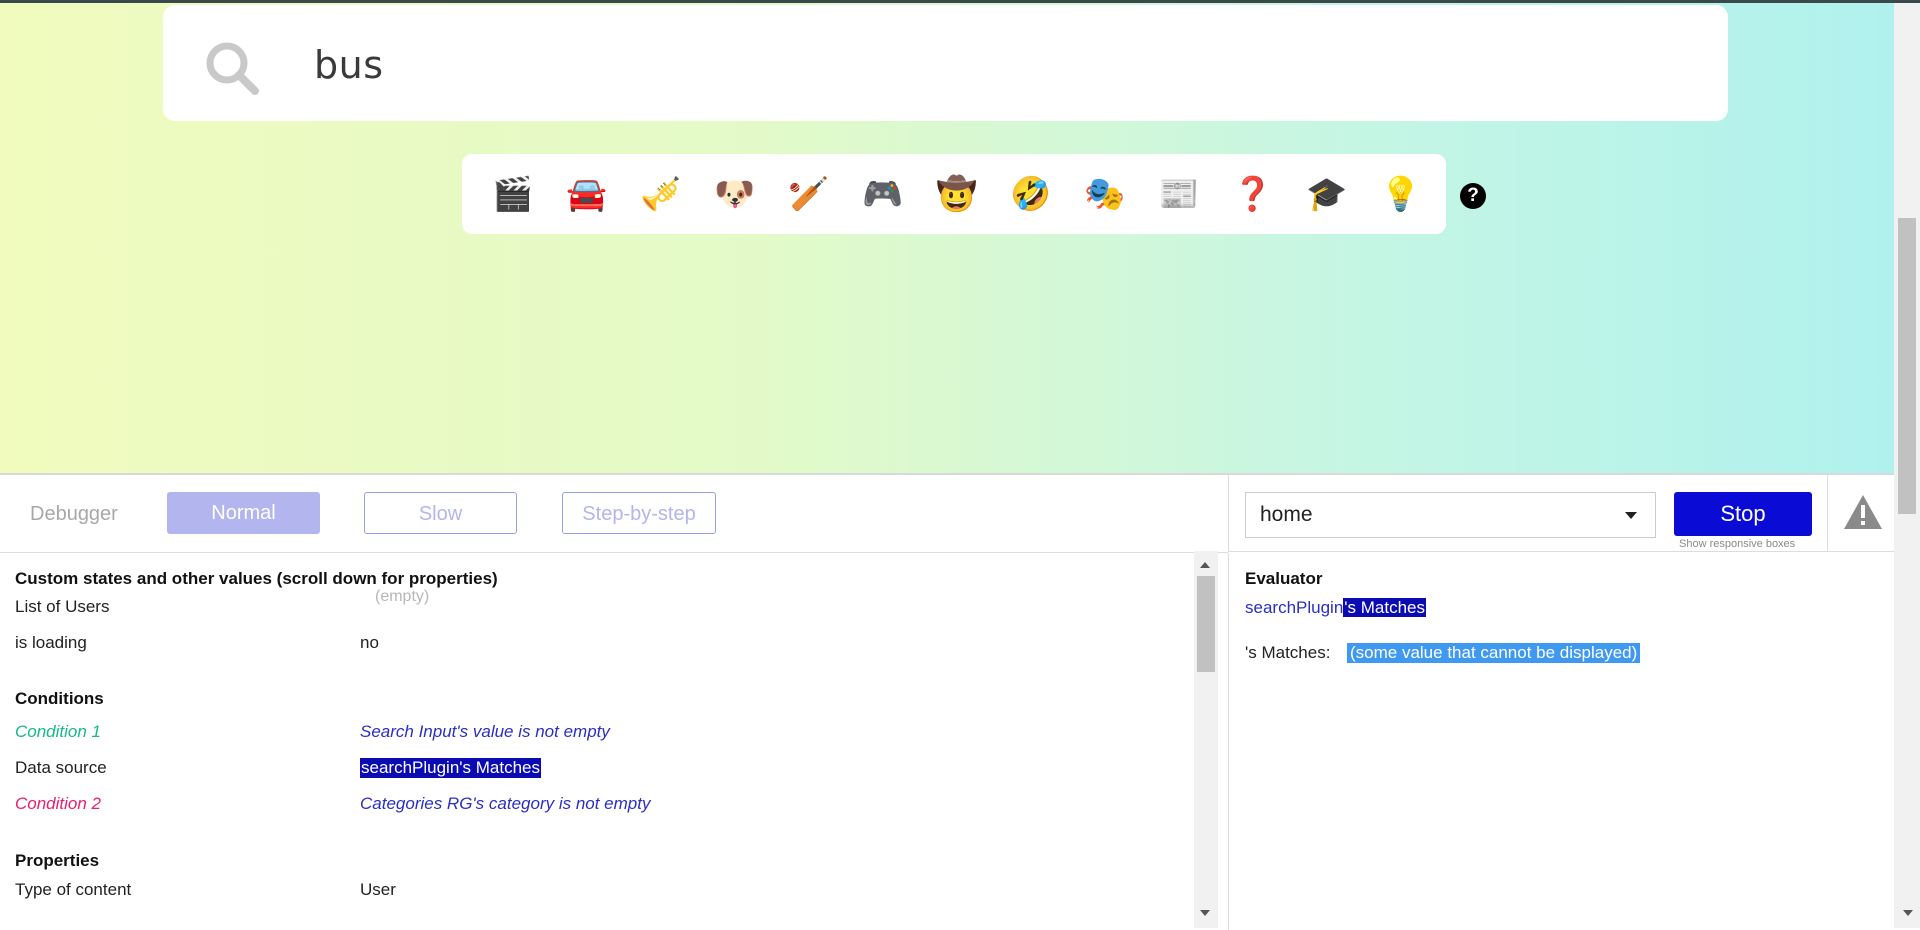 The width and height of the screenshot is (1920, 930). Describe the element at coordinates (1205, 565) in the screenshot. I see `inspector-scroll-up-arrow` at that location.